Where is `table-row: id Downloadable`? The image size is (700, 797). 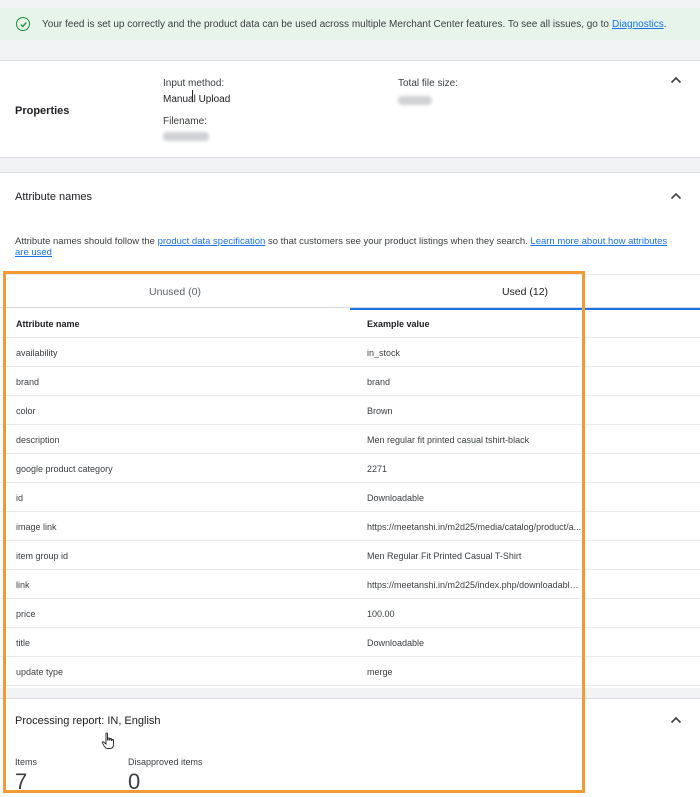 table-row: id Downloadable is located at coordinates (350, 497).